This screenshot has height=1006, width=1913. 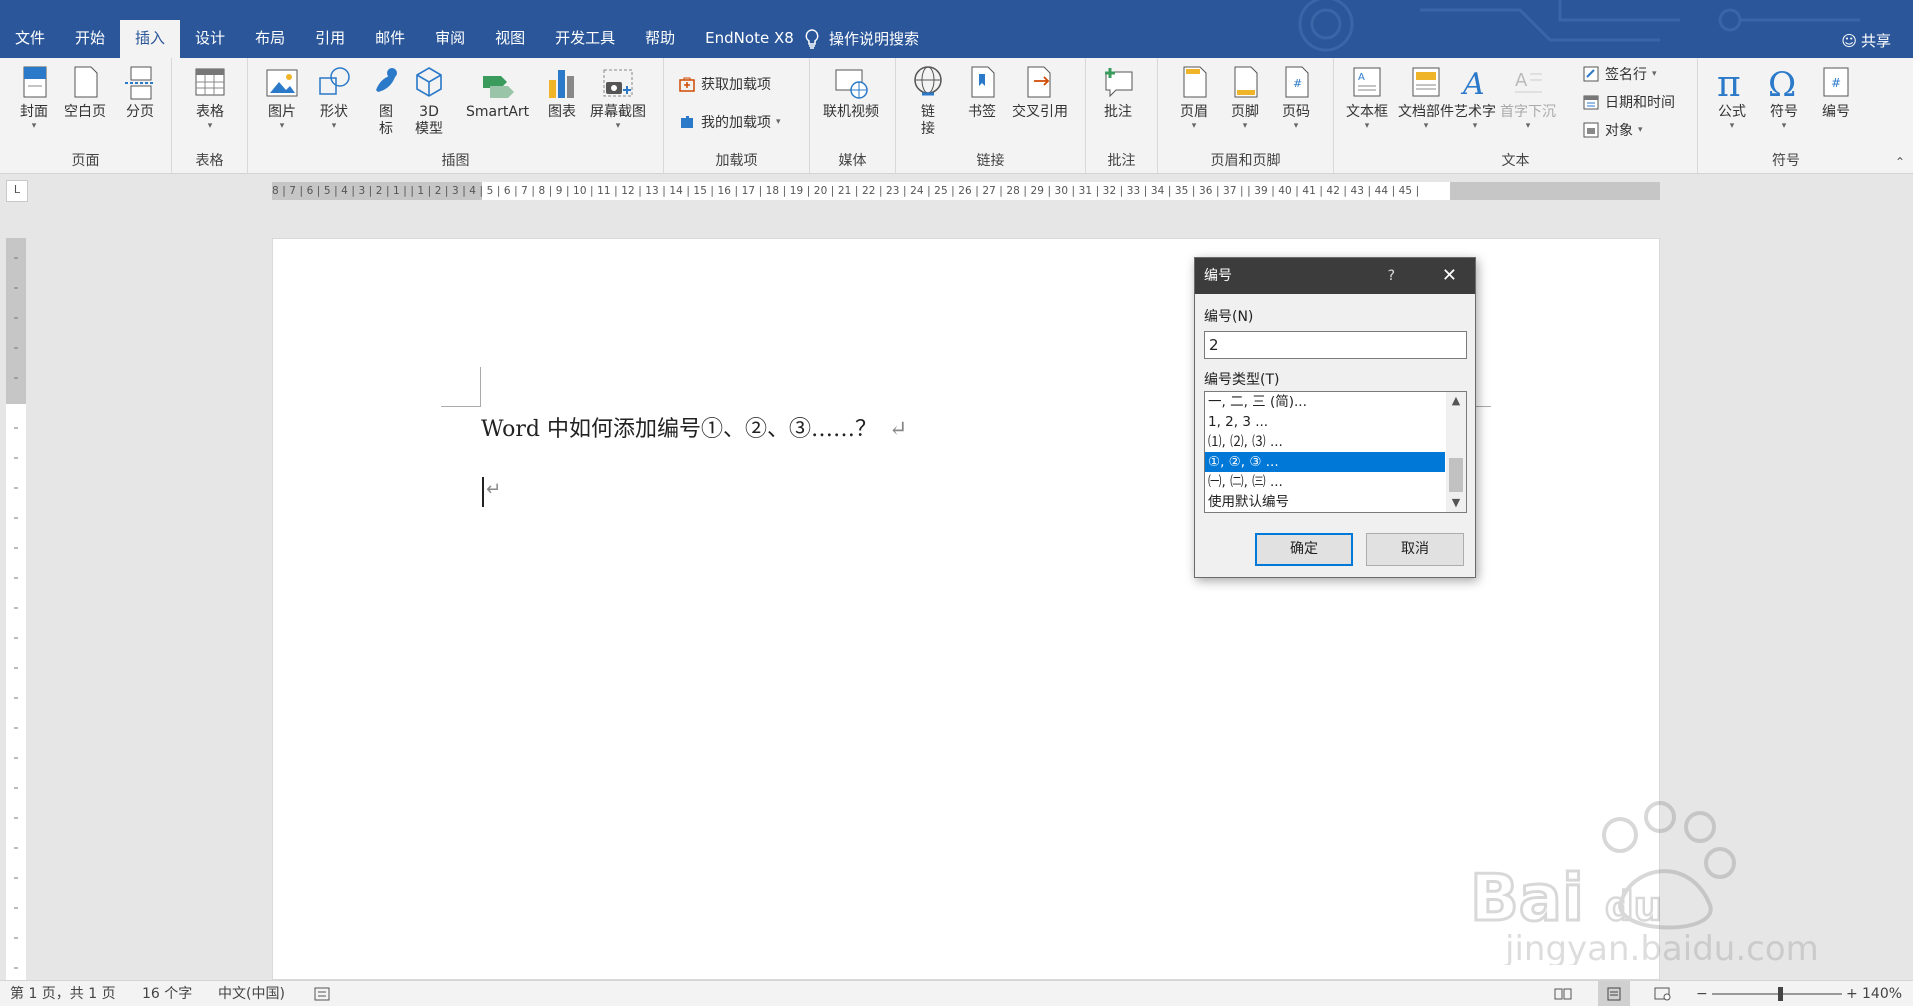 I want to click on zoom-slider-track, so click(x=1777, y=994).